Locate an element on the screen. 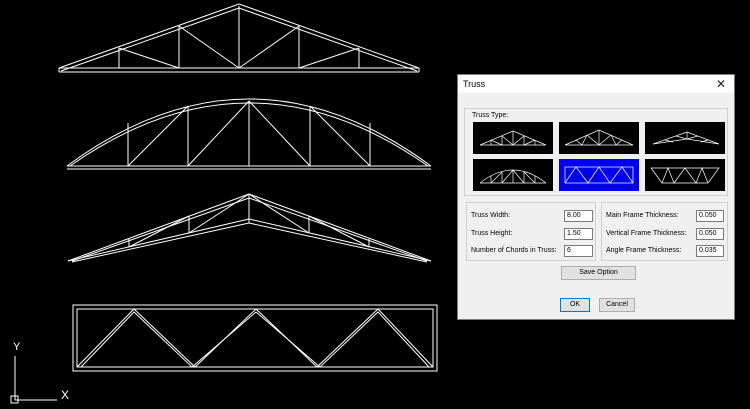 The width and height of the screenshot is (750, 409). truss-type-warren-selected is located at coordinates (599, 175).